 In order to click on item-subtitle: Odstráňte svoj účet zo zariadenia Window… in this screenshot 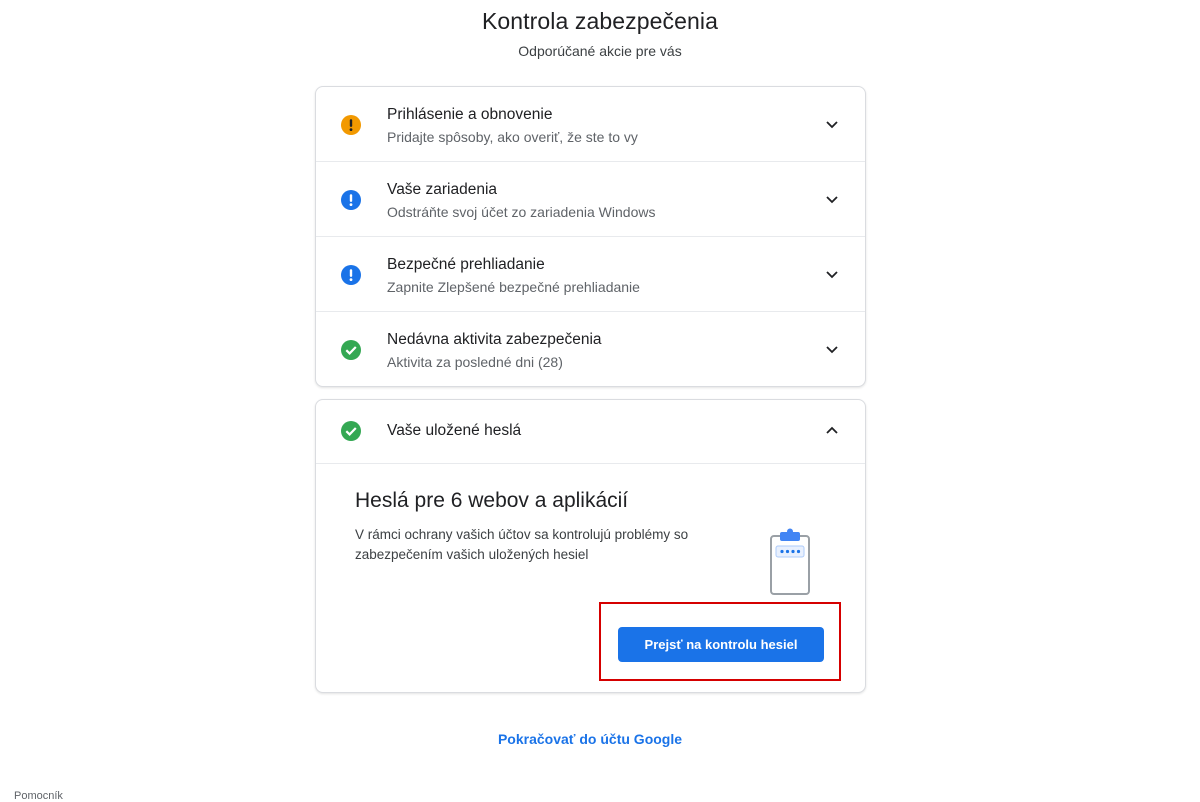, I will do `click(521, 212)`.